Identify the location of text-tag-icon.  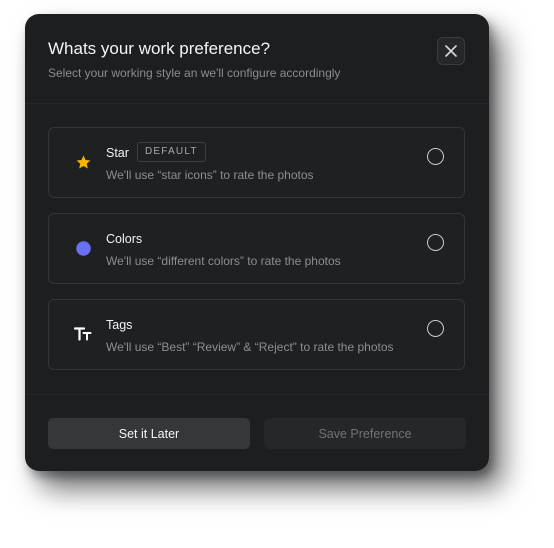
(83, 334).